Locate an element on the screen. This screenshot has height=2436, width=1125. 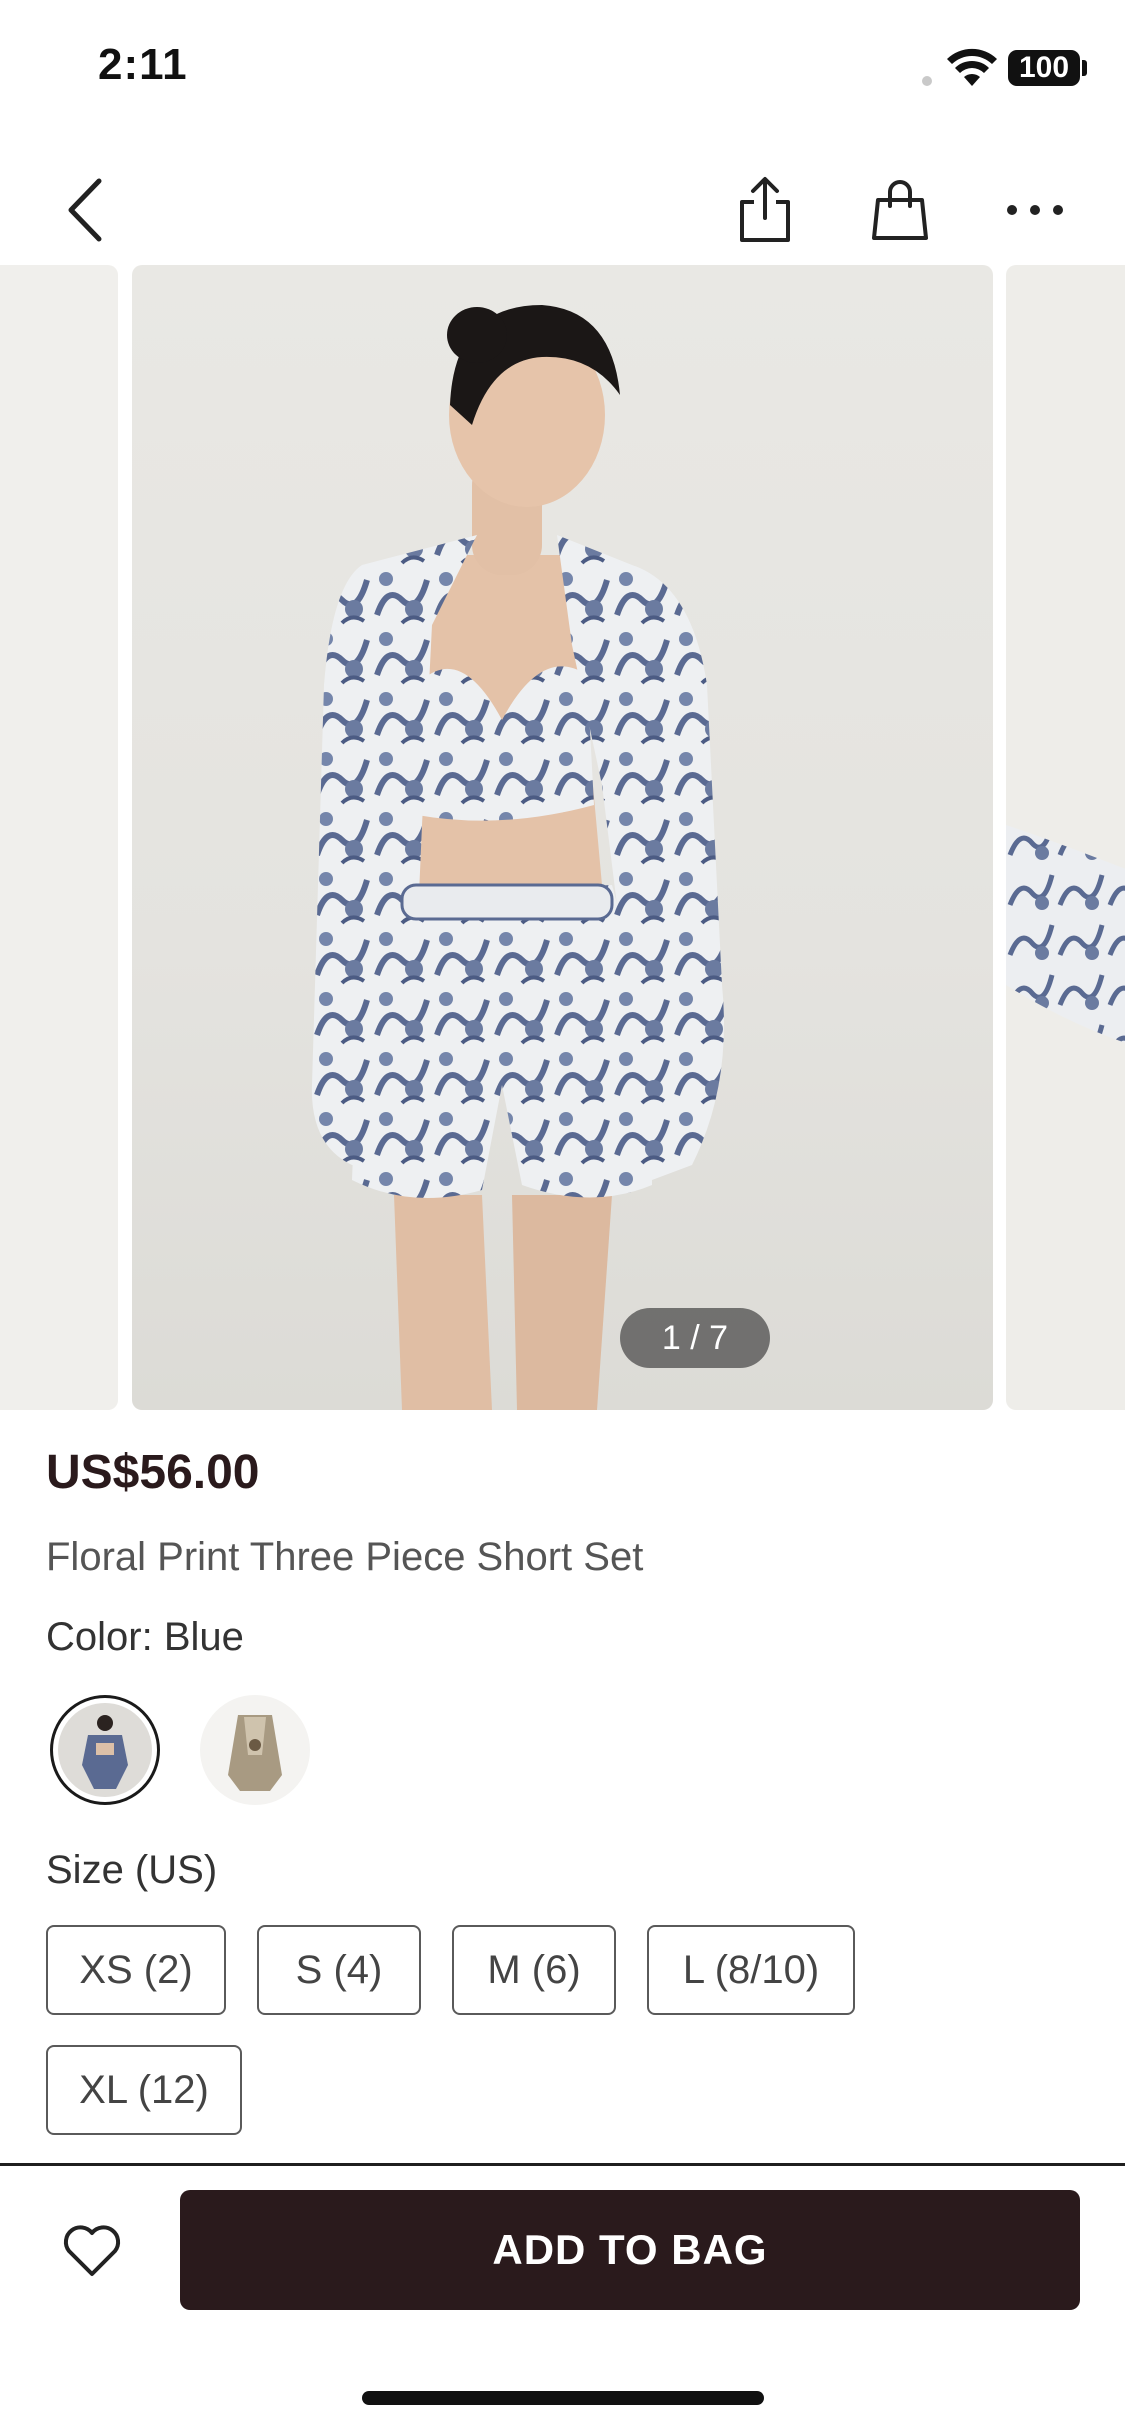
bottom-divider is located at coordinates (562, 2164).